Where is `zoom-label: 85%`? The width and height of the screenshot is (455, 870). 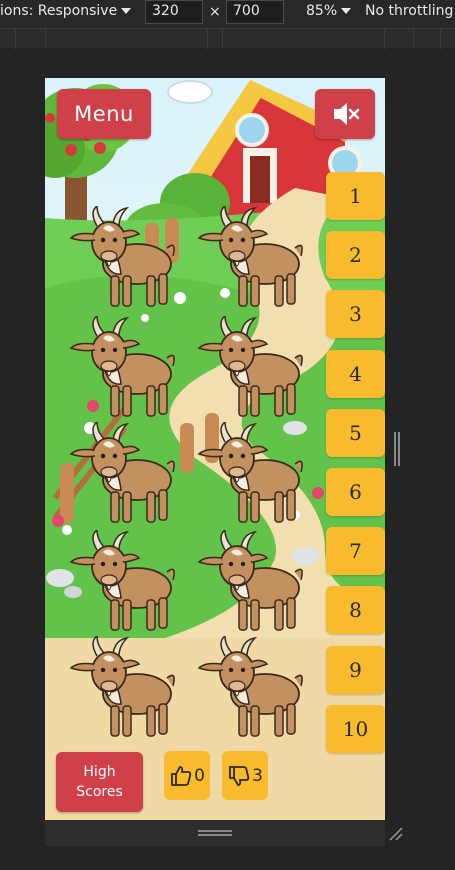
zoom-label: 85% is located at coordinates (322, 11).